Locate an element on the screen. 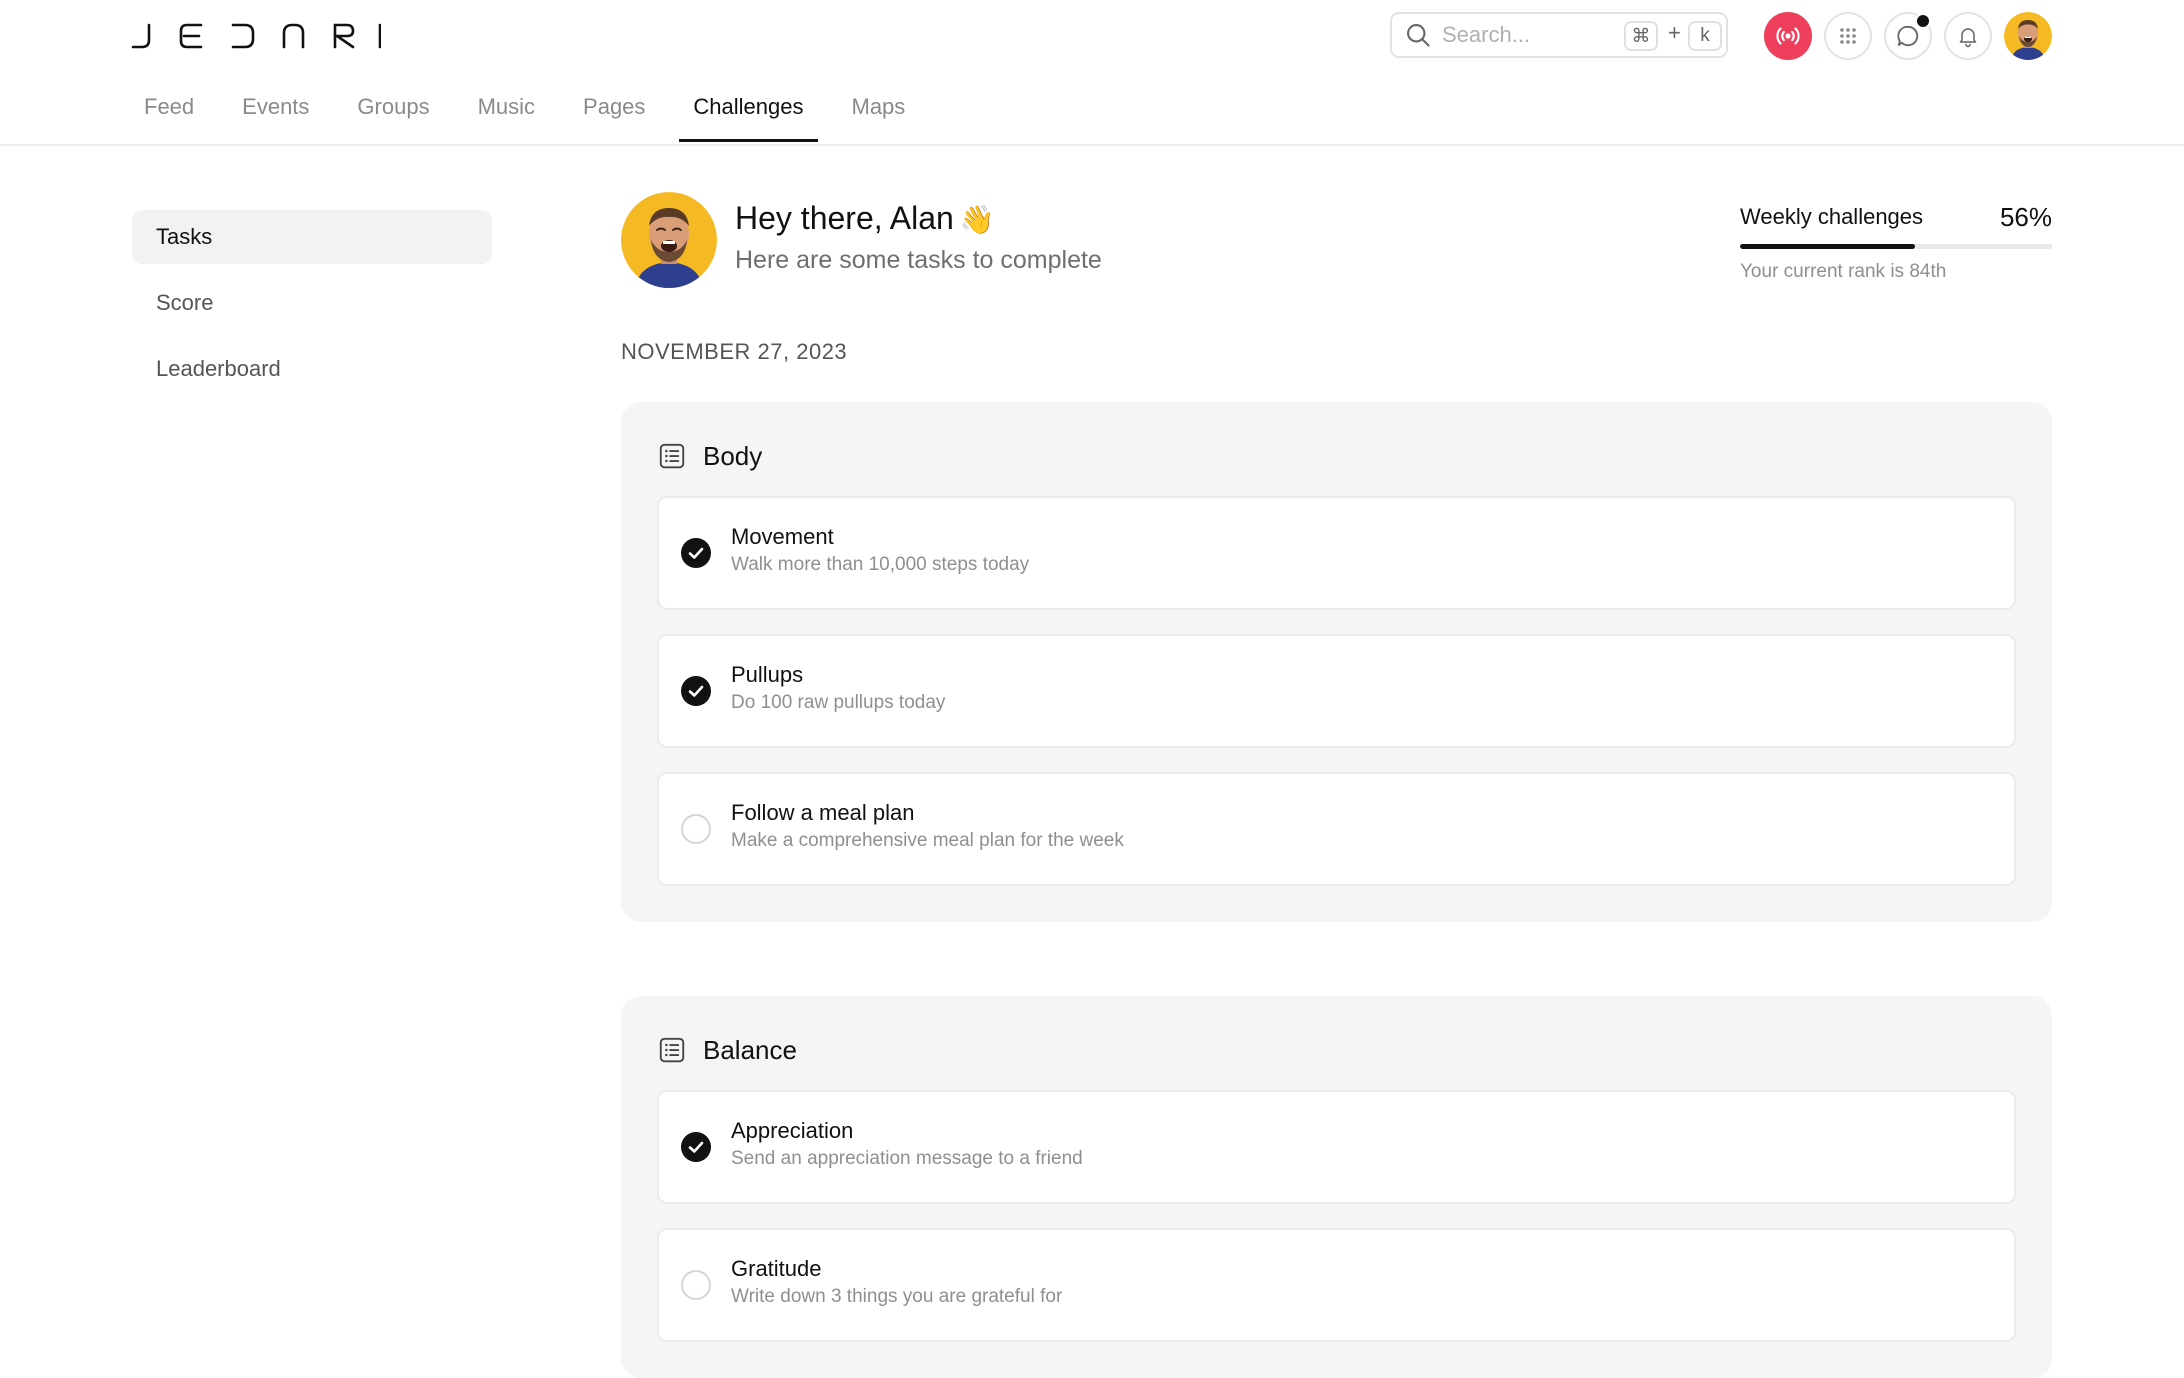 Image resolution: width=2184 pixels, height=1378 pixels. apps-button is located at coordinates (1848, 36).